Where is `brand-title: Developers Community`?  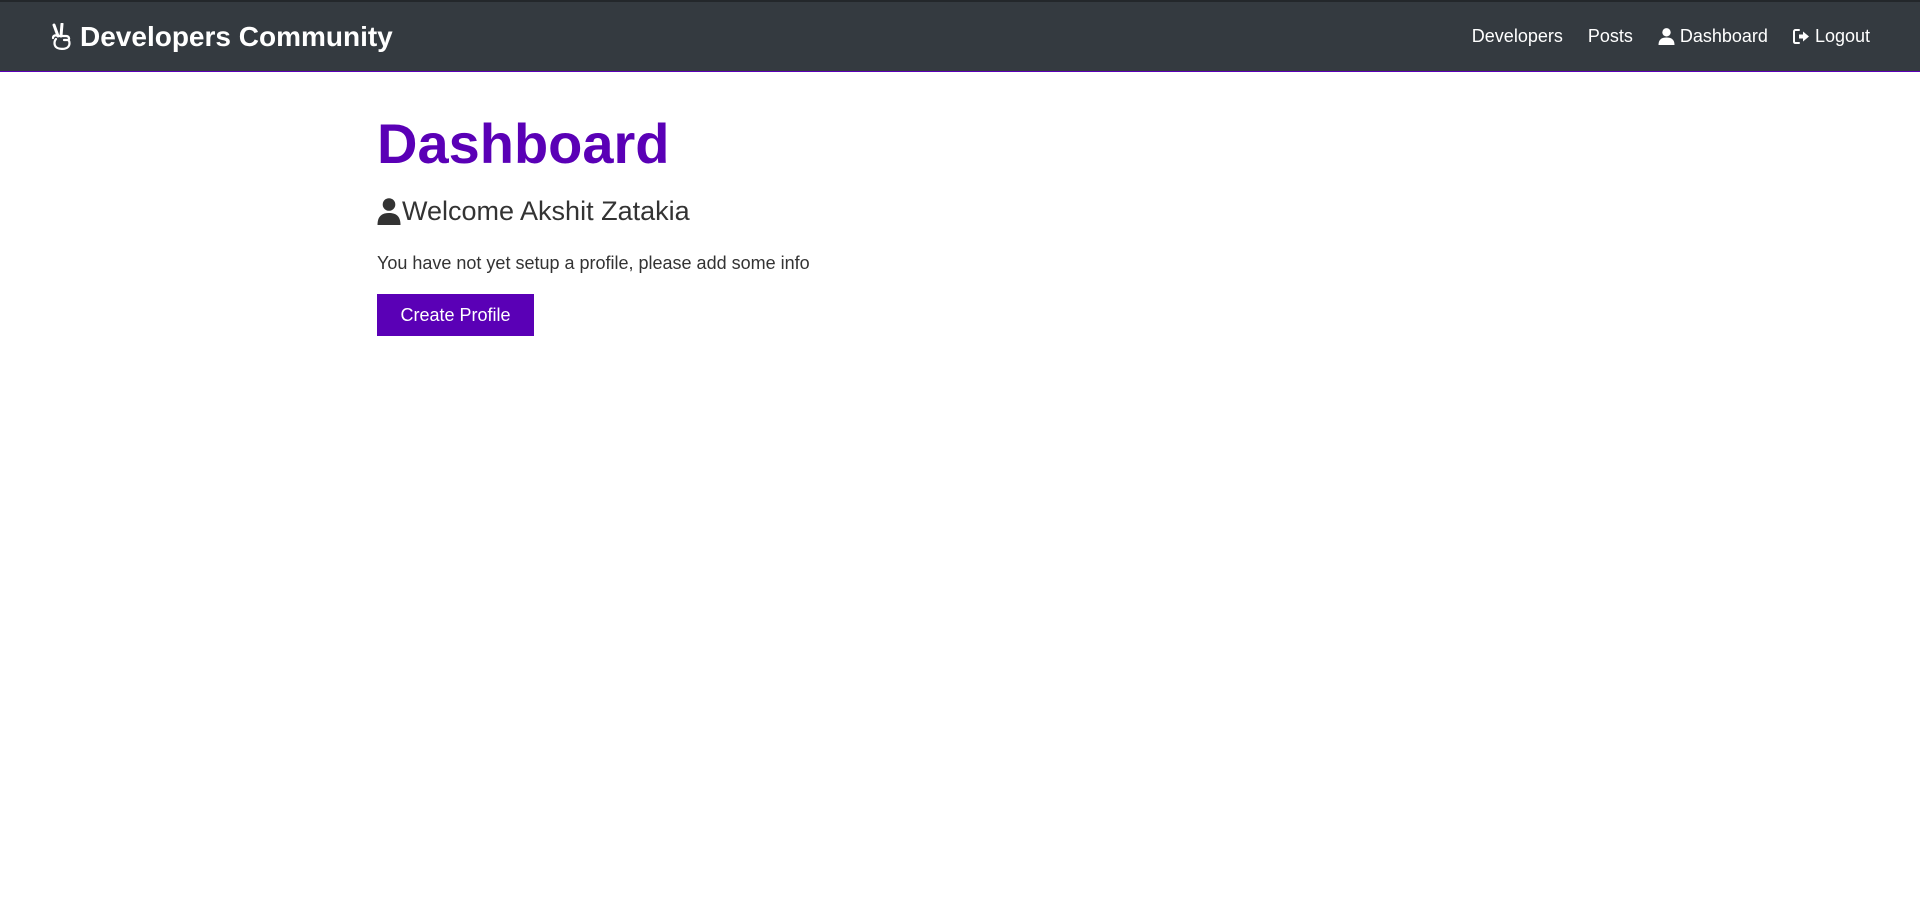
brand-title: Developers Community is located at coordinates (236, 36).